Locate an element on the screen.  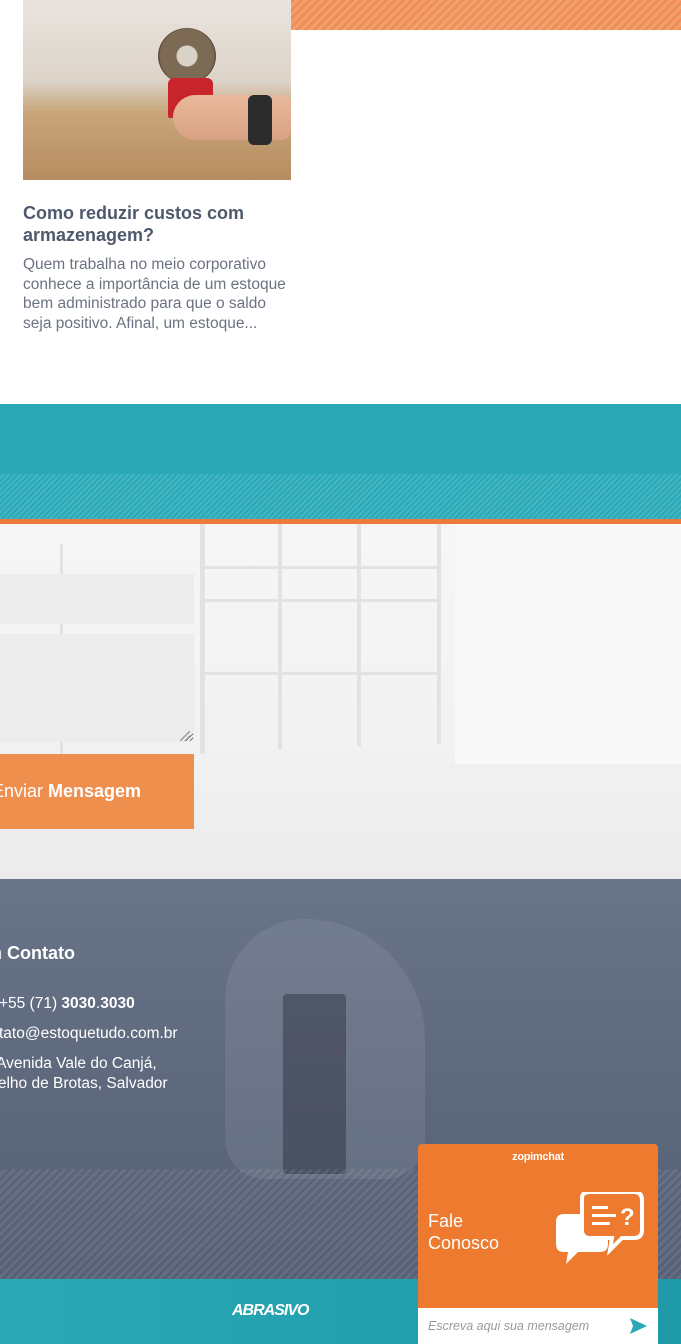
chat-input-bar is located at coordinates (538, 1326).